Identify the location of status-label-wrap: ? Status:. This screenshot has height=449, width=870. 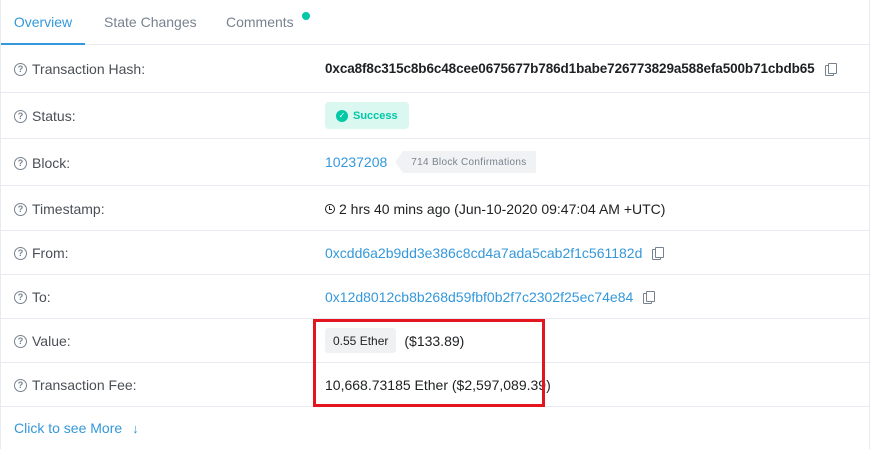
(45, 116).